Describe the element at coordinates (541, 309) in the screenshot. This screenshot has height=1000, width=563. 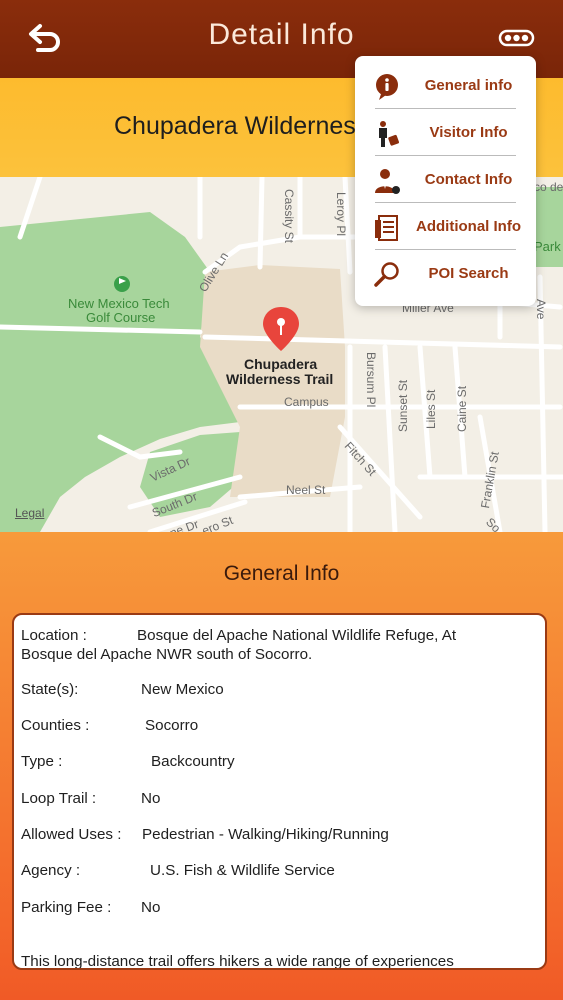
I see `map-label-ave: Ave` at that location.